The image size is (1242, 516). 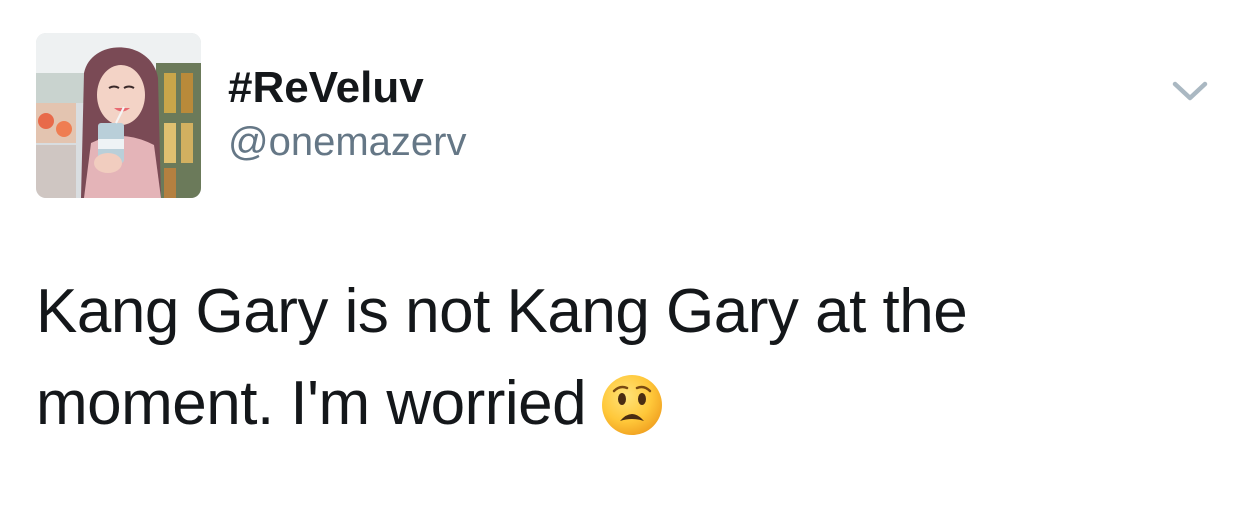 I want to click on chevron-down-glyph, so click(x=1190, y=91).